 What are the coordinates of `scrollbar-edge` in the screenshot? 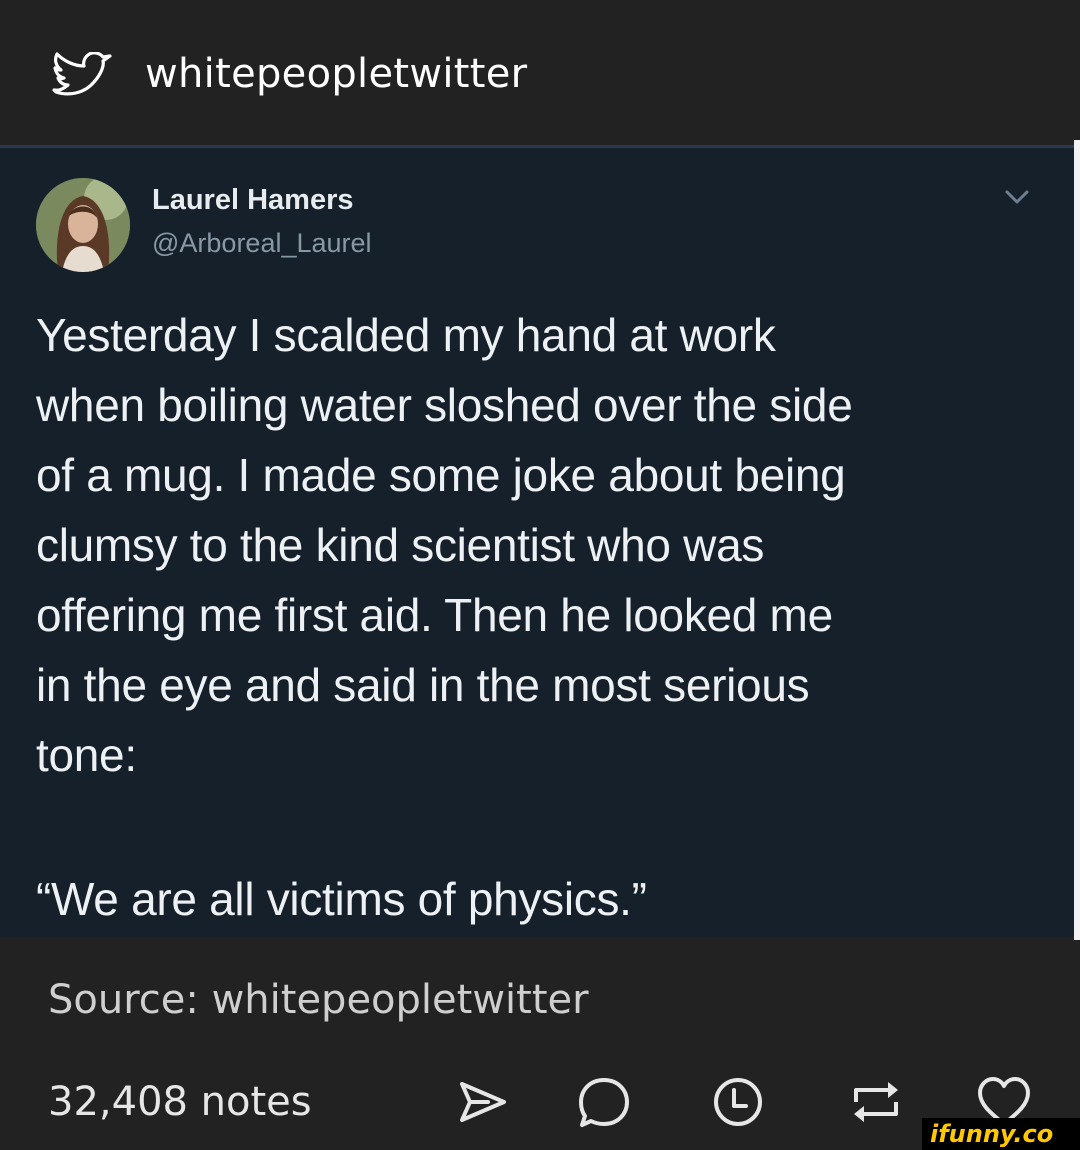 It's located at (1077, 540).